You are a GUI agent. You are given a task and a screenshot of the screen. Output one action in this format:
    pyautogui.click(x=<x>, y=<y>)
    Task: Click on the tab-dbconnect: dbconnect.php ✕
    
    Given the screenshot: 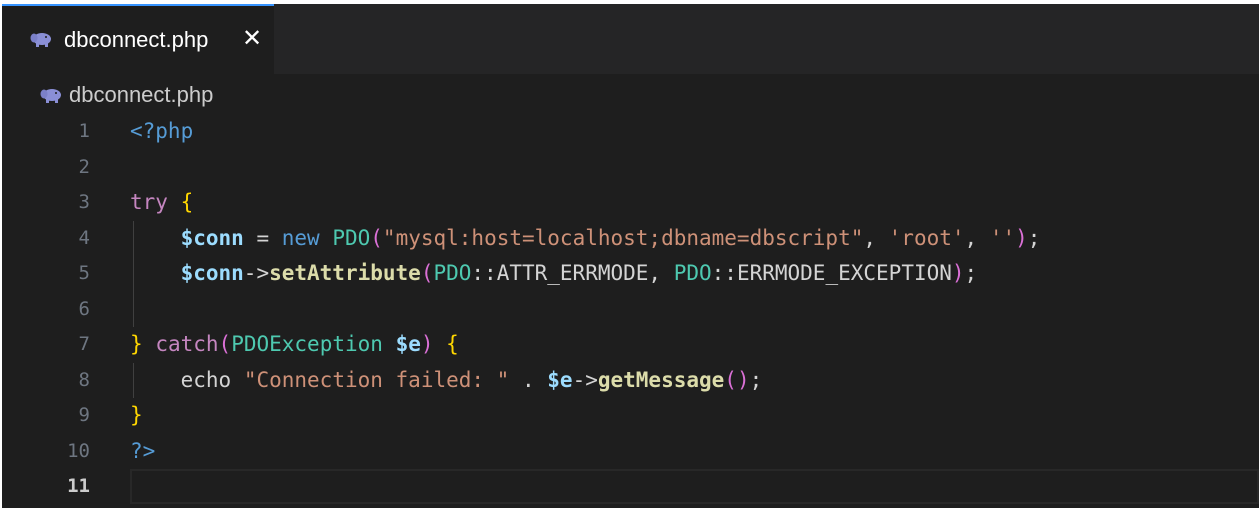 What is the action you would take?
    pyautogui.click(x=138, y=39)
    